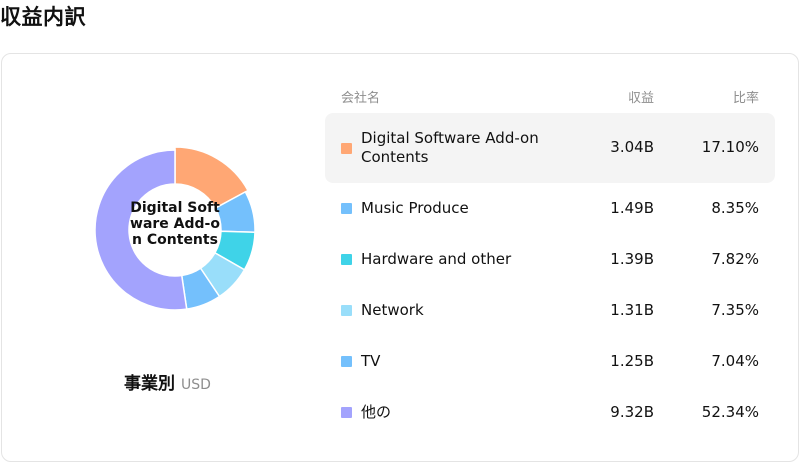 Image resolution: width=800 pixels, height=463 pixels. Describe the element at coordinates (640, 98) in the screenshot. I see `header-revenue: 収益` at that location.